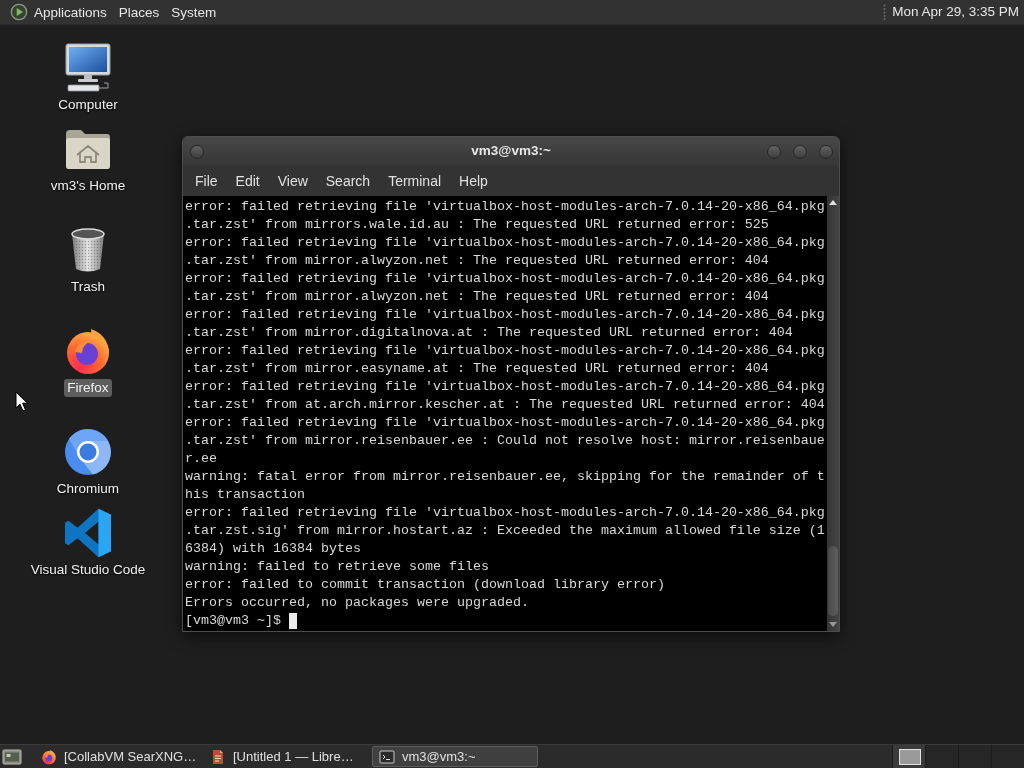 The image size is (1024, 768). Describe the element at coordinates (88, 570) in the screenshot. I see `desktop-icon-label: Visual Studio Code` at that location.